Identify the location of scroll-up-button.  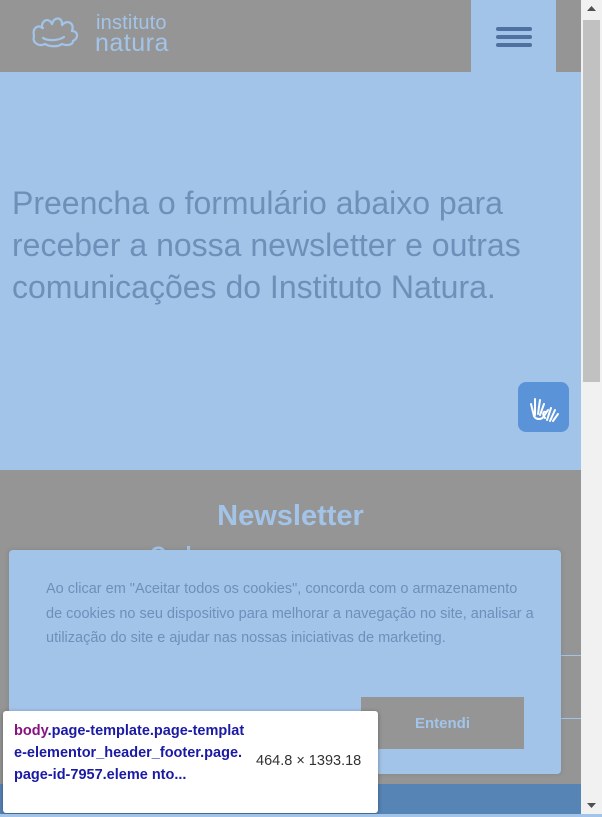
(591, 8).